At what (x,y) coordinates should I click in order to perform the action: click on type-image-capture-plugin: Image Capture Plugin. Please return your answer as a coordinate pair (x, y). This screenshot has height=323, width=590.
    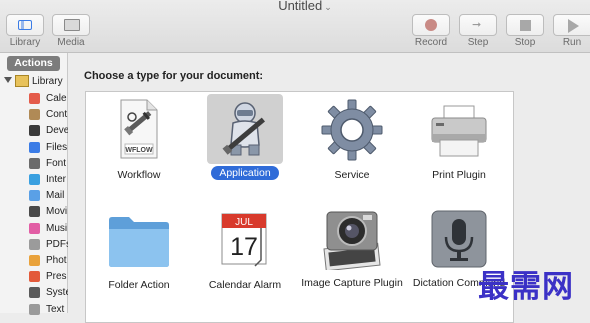
    Looking at the image, I should click on (352, 259).